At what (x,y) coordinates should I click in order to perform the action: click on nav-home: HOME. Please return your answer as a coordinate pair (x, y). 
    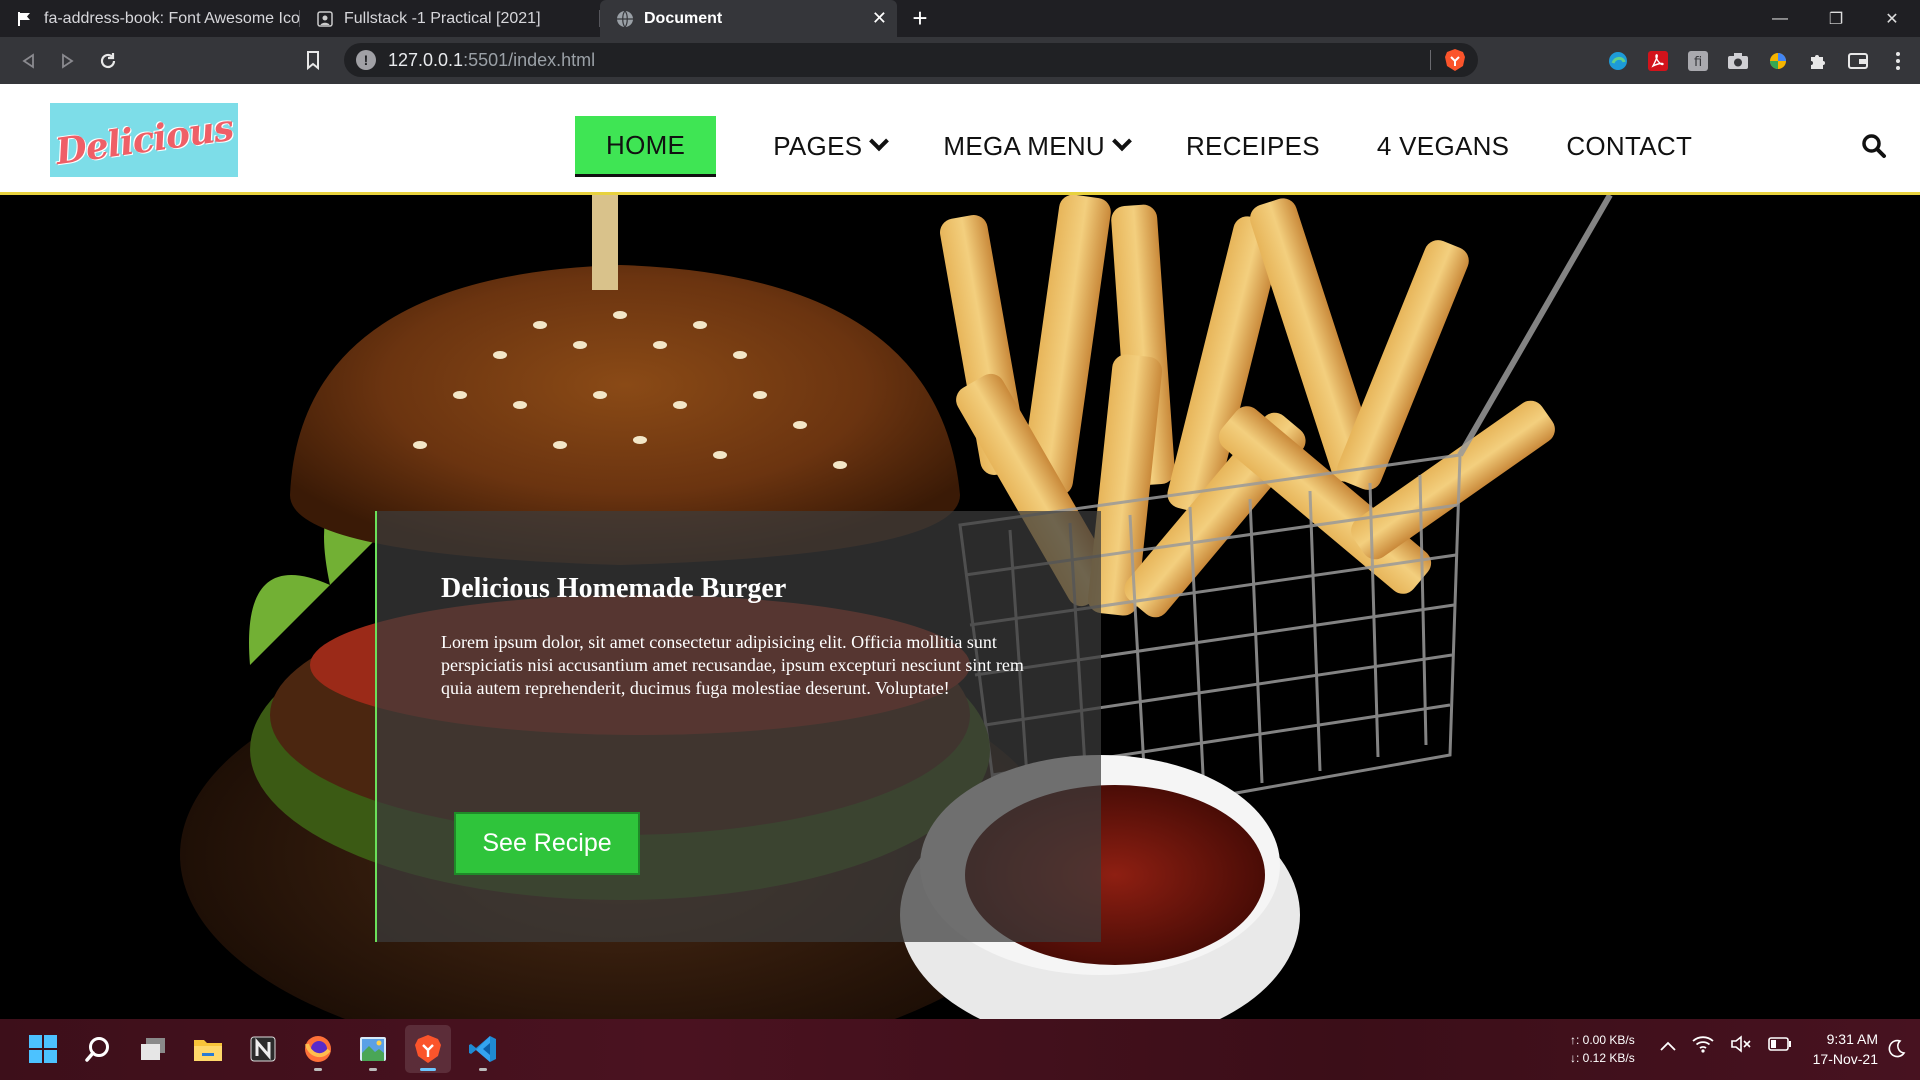
    Looking at the image, I should click on (646, 146).